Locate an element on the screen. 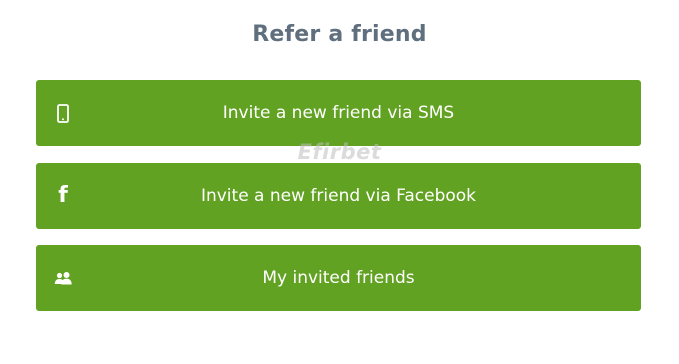 This screenshot has width=679, height=364. my-invited-friends-label: My invited friends is located at coordinates (338, 278).